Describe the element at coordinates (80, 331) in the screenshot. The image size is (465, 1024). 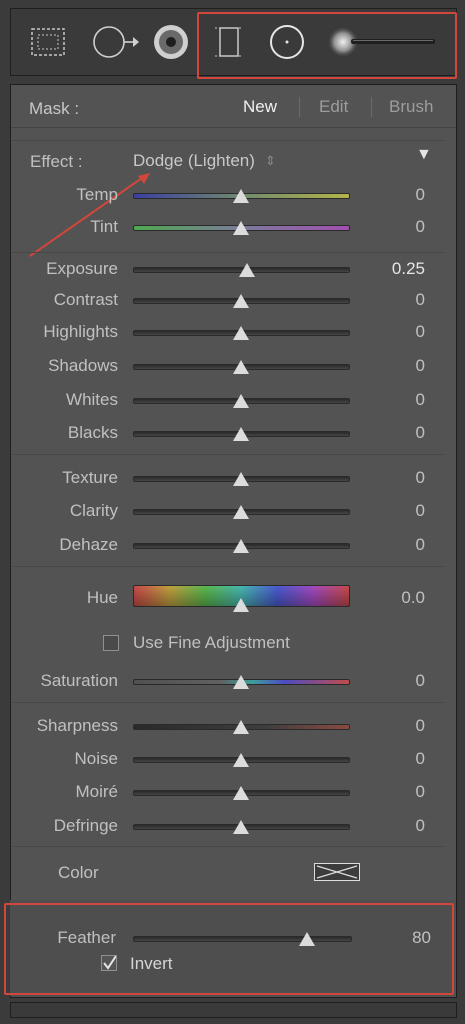
I see `highlights-label: Highlights` at that location.